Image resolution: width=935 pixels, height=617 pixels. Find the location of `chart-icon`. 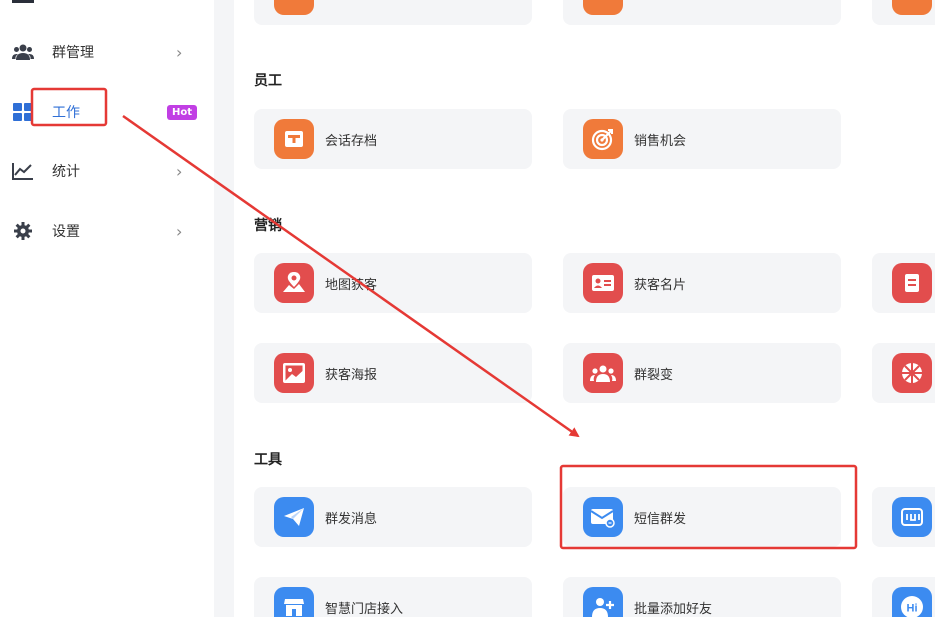

chart-icon is located at coordinates (23, 171).